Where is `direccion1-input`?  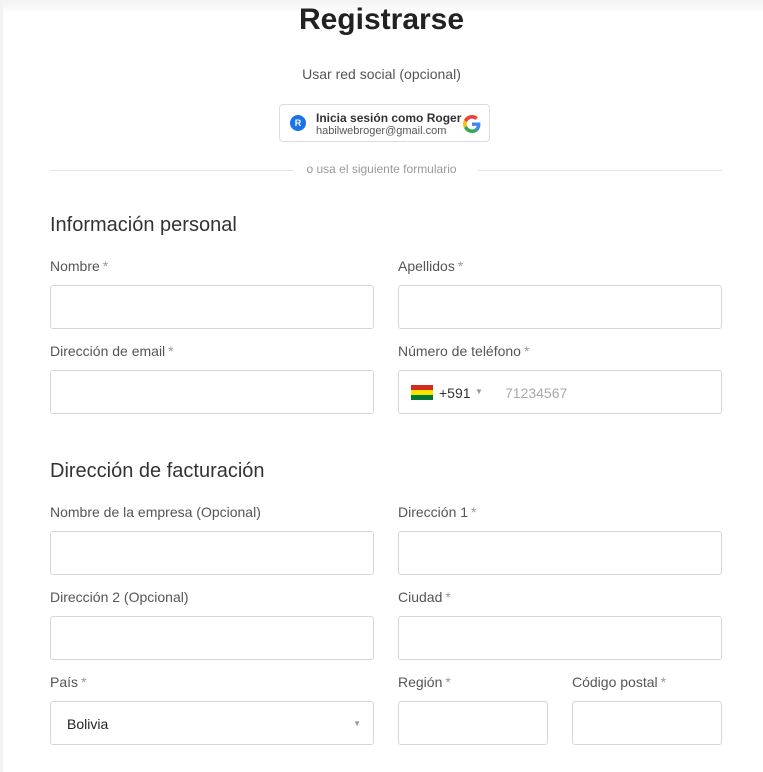 direccion1-input is located at coordinates (560, 553).